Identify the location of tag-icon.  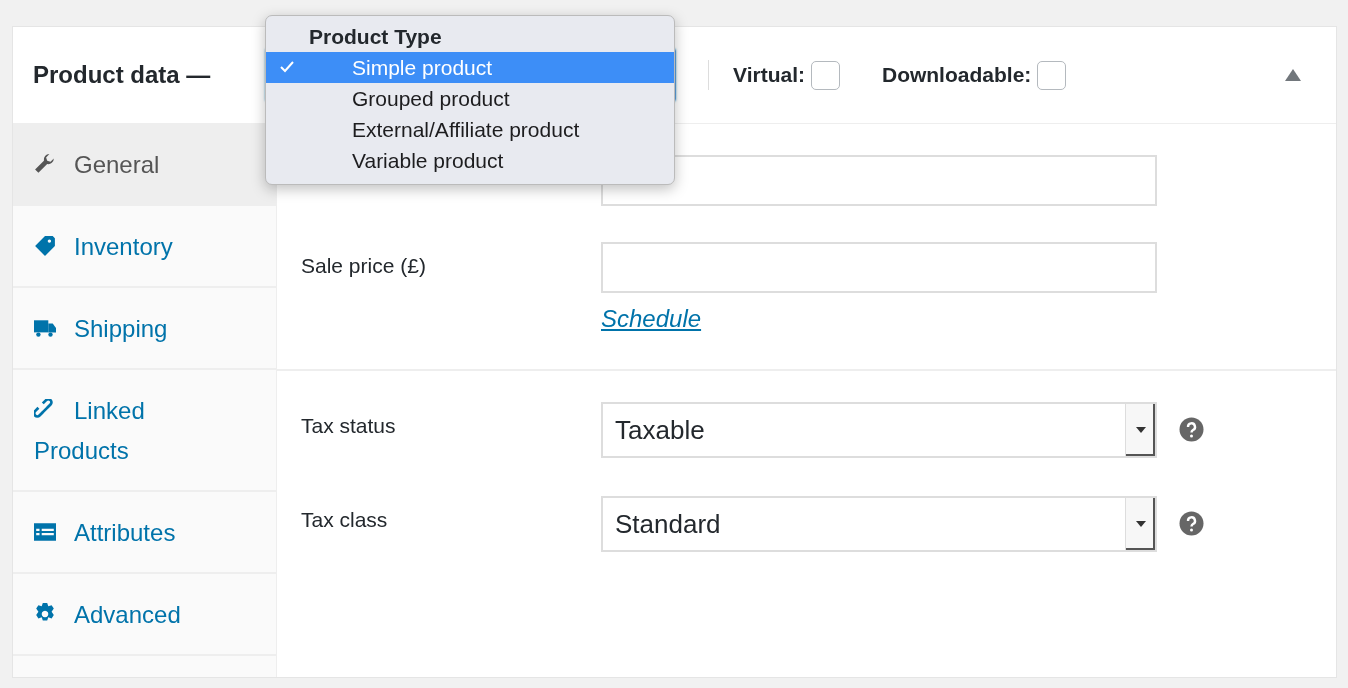
(45, 246).